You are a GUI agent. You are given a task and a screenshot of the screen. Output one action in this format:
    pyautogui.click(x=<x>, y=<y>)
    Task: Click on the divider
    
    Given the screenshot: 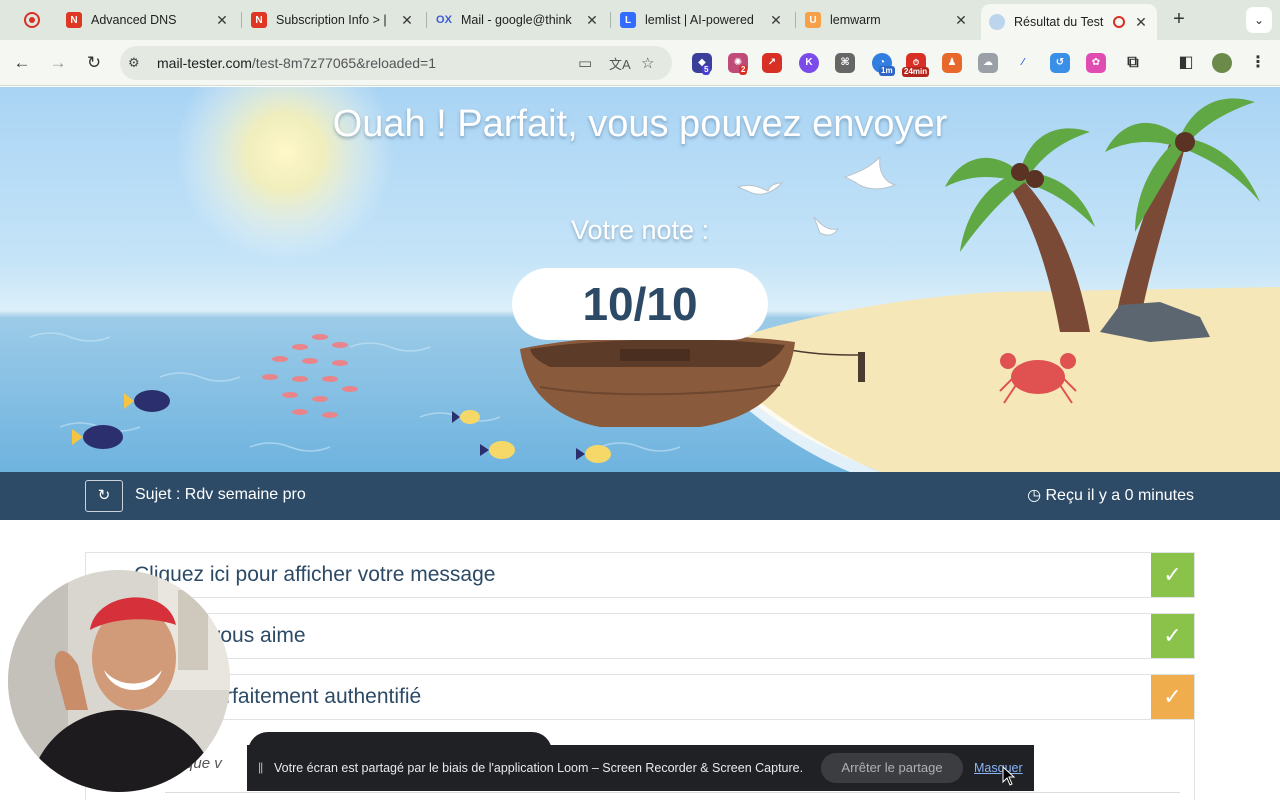 What is the action you would take?
    pyautogui.click(x=672, y=792)
    